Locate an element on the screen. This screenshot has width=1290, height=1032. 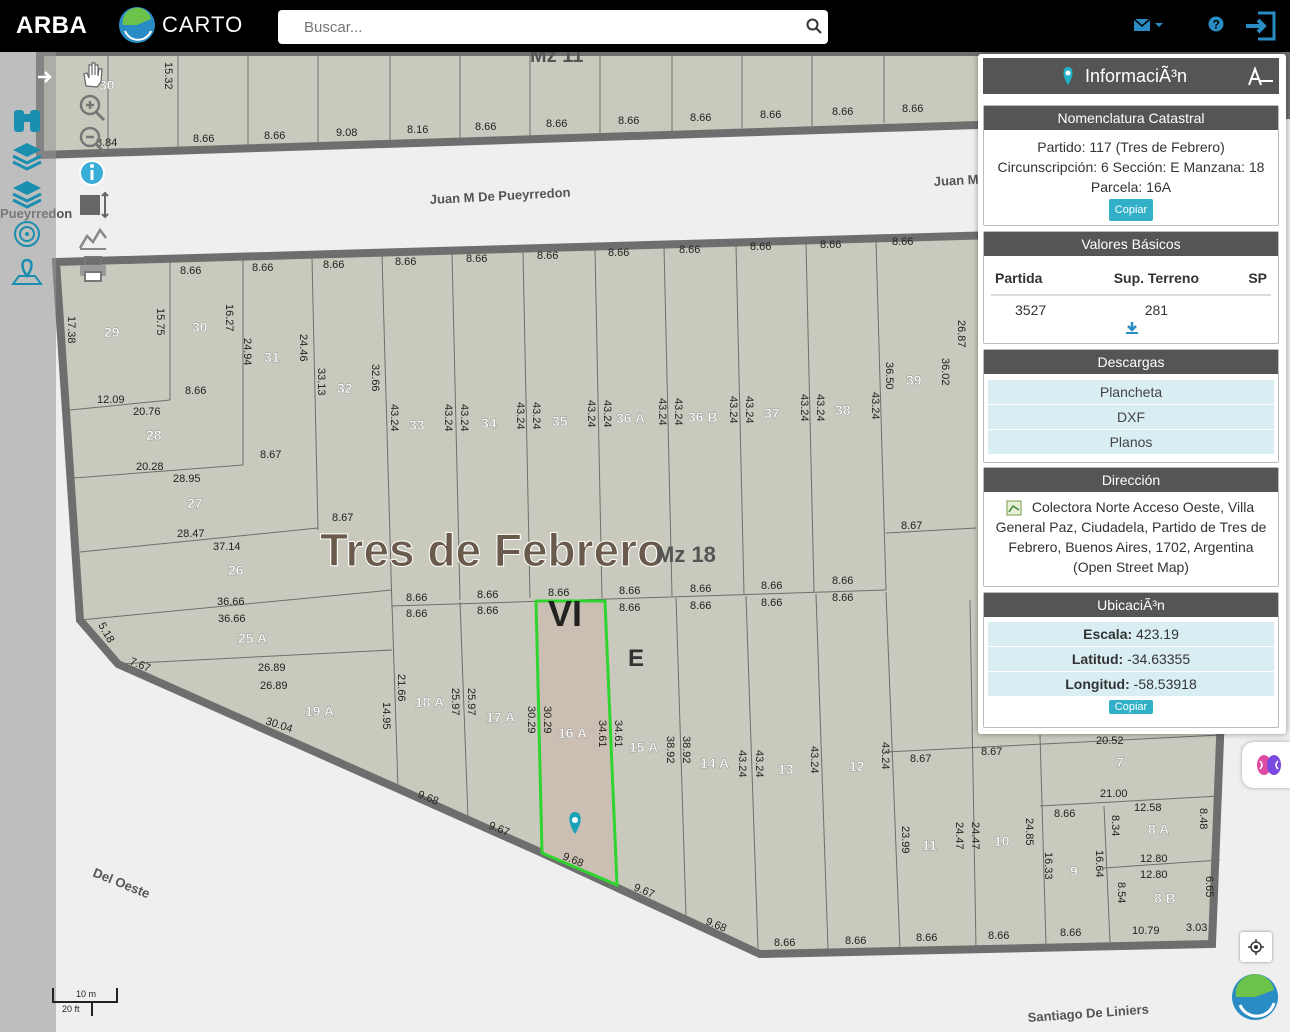
search-box is located at coordinates (553, 27).